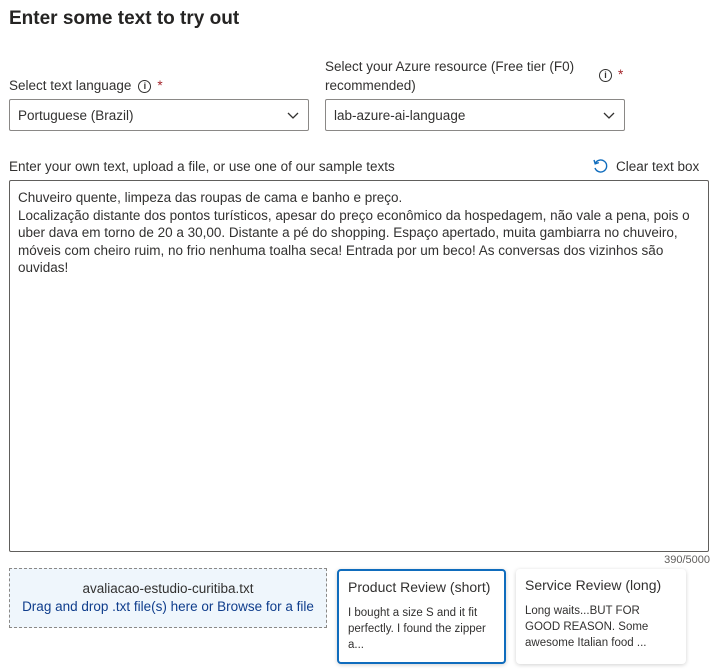 The width and height of the screenshot is (720, 672). What do you see at coordinates (124, 18) in the screenshot?
I see `page-title: Enter some text to try out` at bounding box center [124, 18].